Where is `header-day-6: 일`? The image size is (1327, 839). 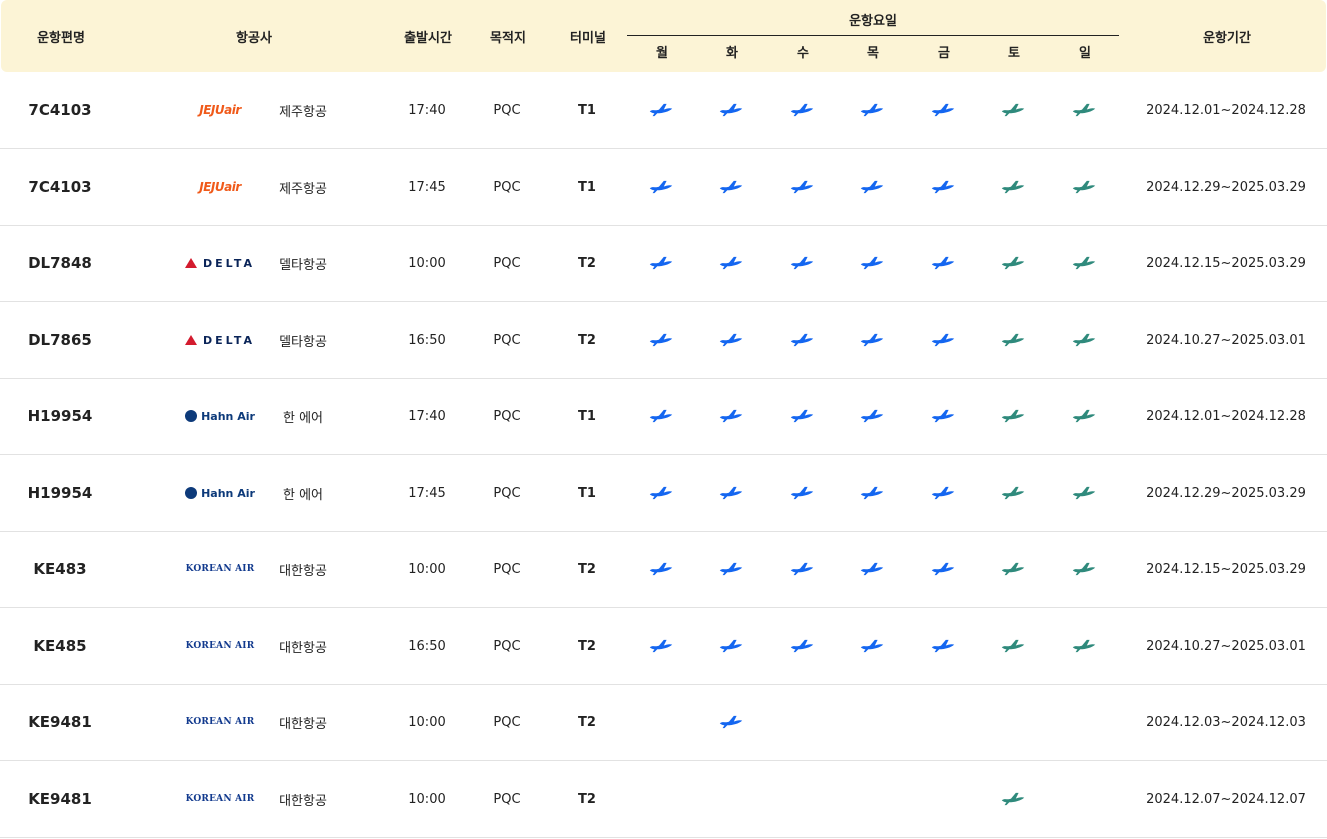 header-day-6: 일 is located at coordinates (1085, 53).